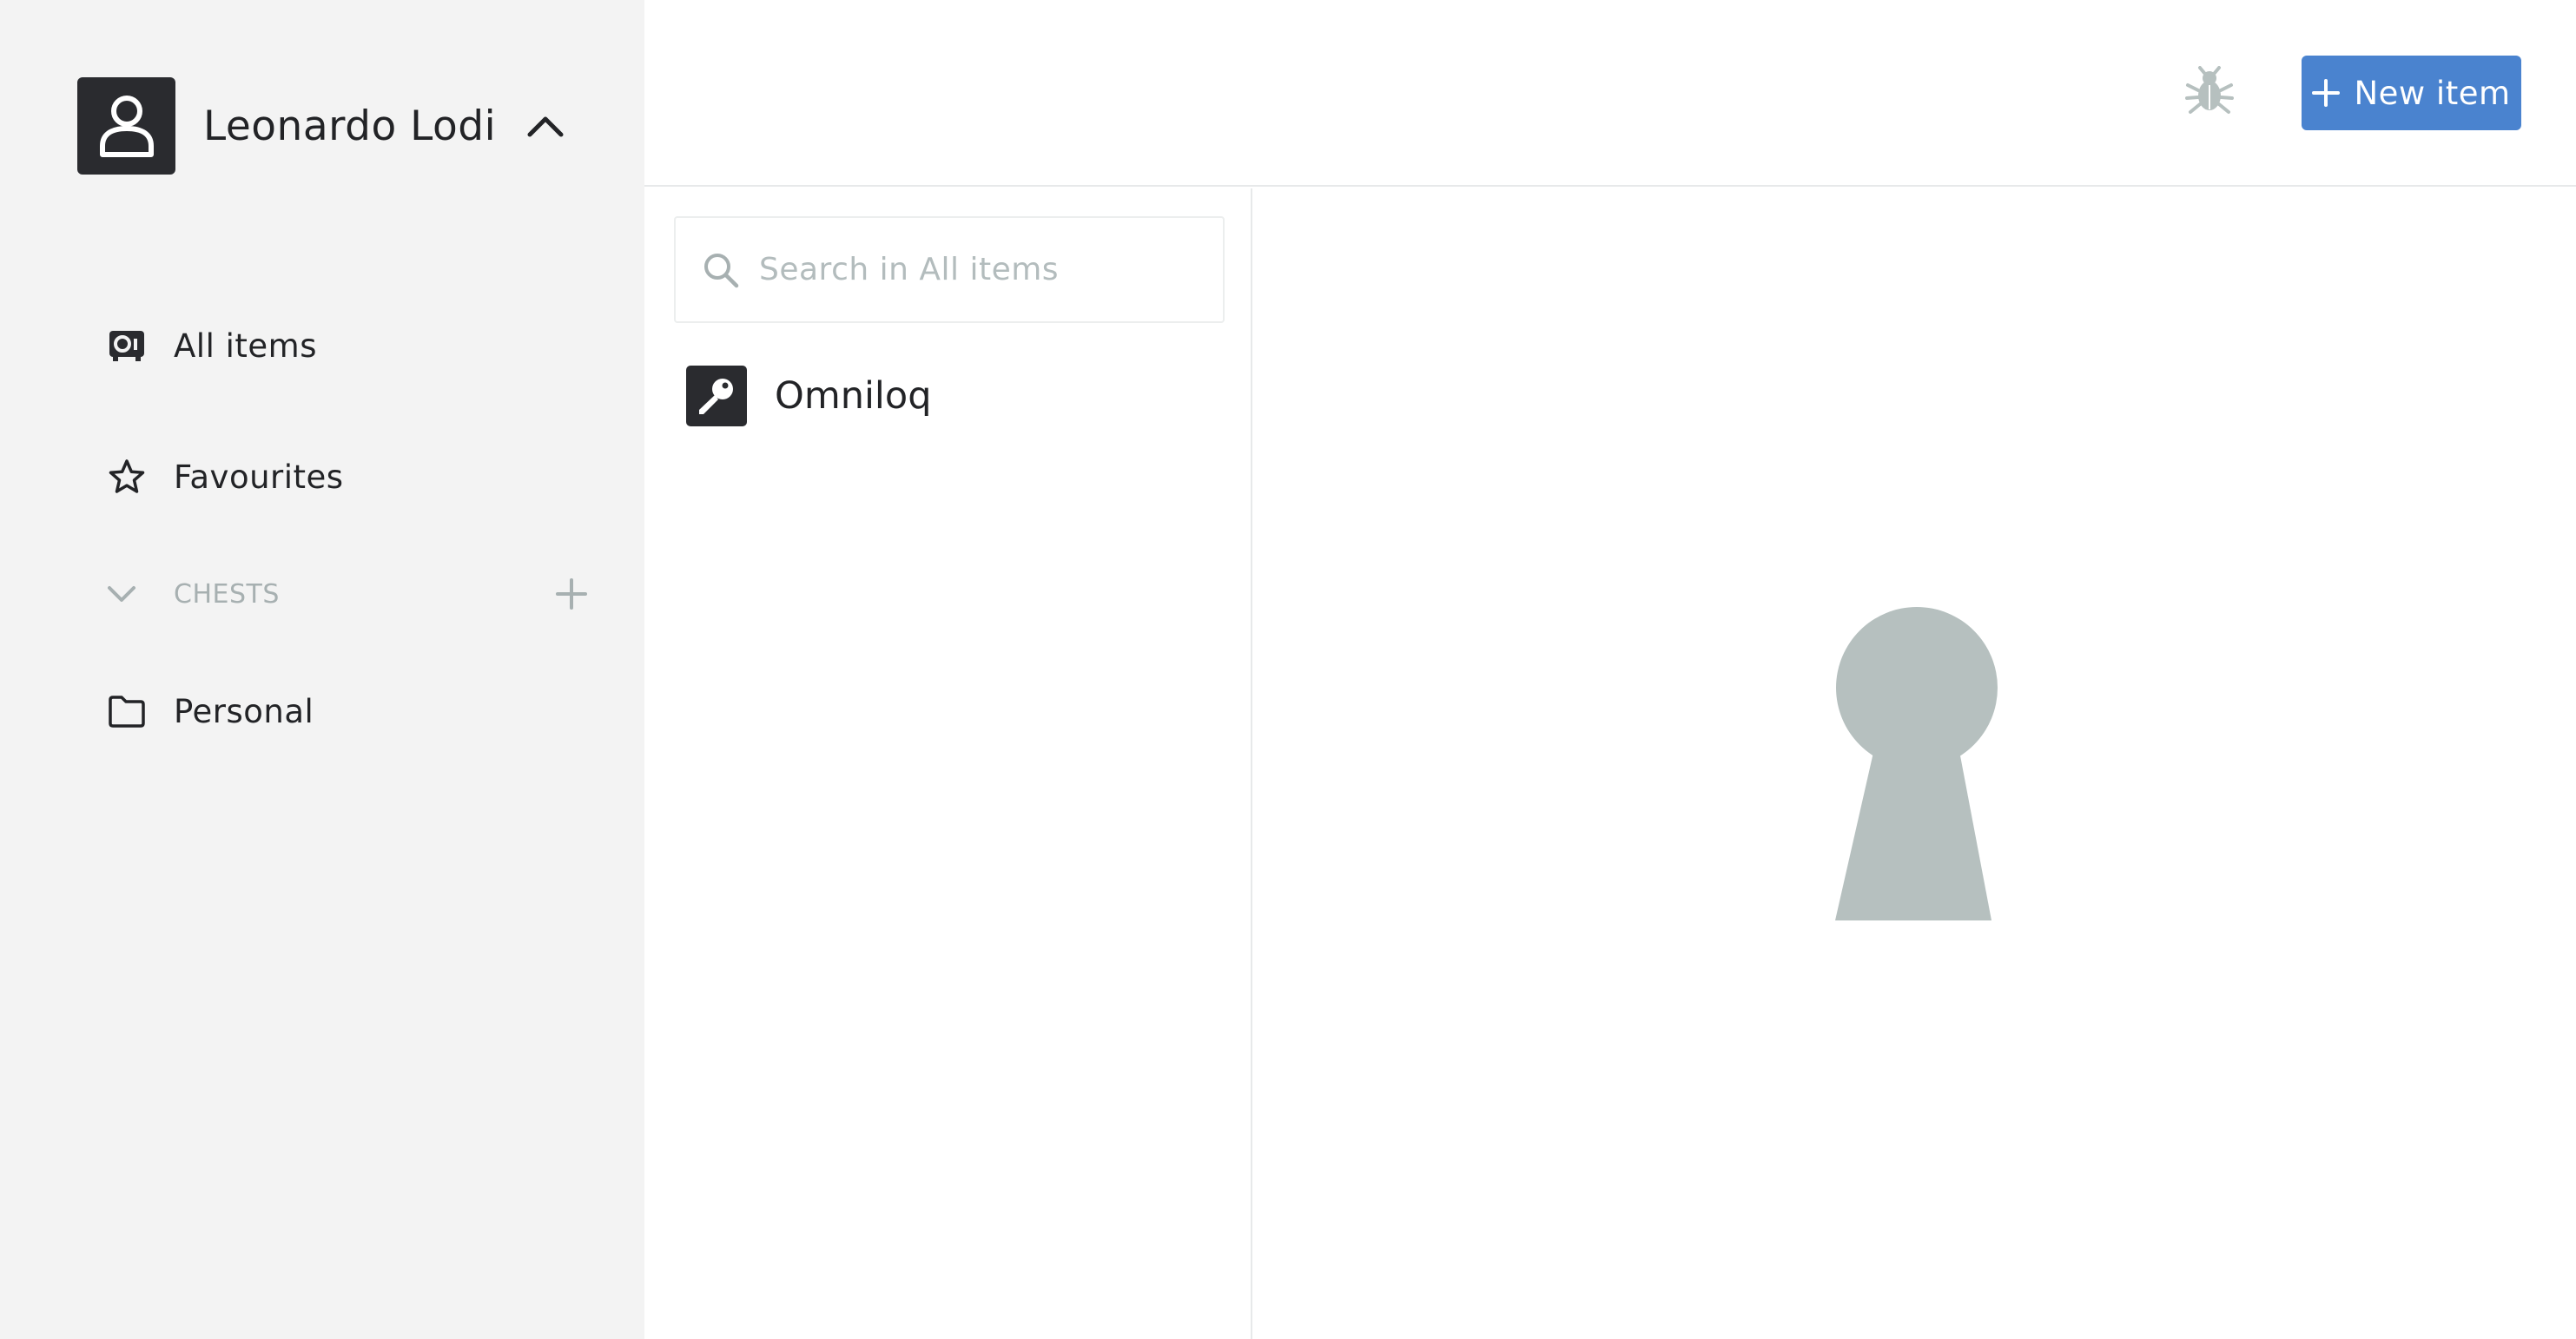 The width and height of the screenshot is (2576, 1339). I want to click on bug-report-button, so click(2209, 94).